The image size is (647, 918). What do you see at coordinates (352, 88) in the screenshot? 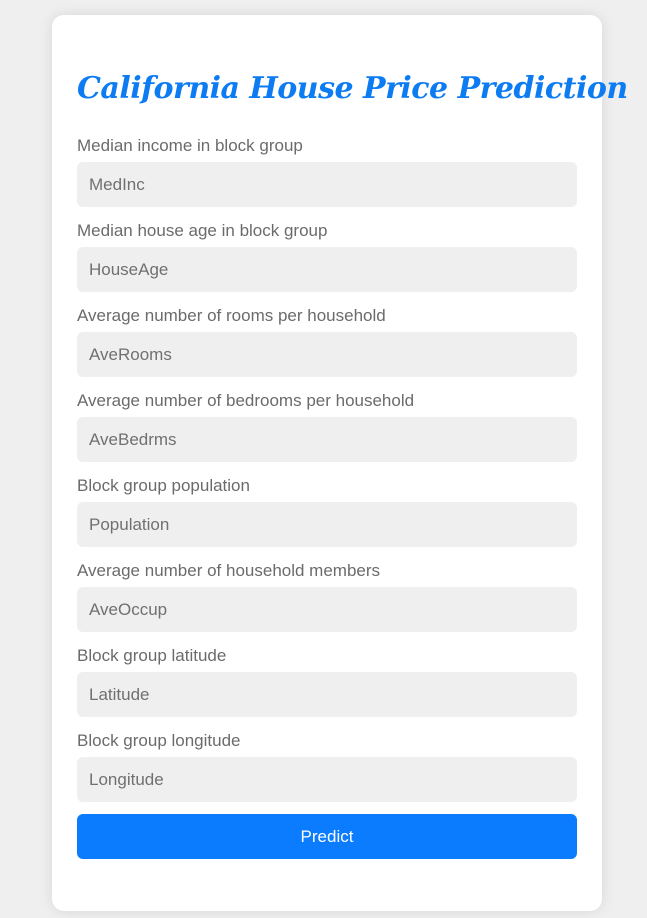
I see `page-title: California House Price Prediction` at bounding box center [352, 88].